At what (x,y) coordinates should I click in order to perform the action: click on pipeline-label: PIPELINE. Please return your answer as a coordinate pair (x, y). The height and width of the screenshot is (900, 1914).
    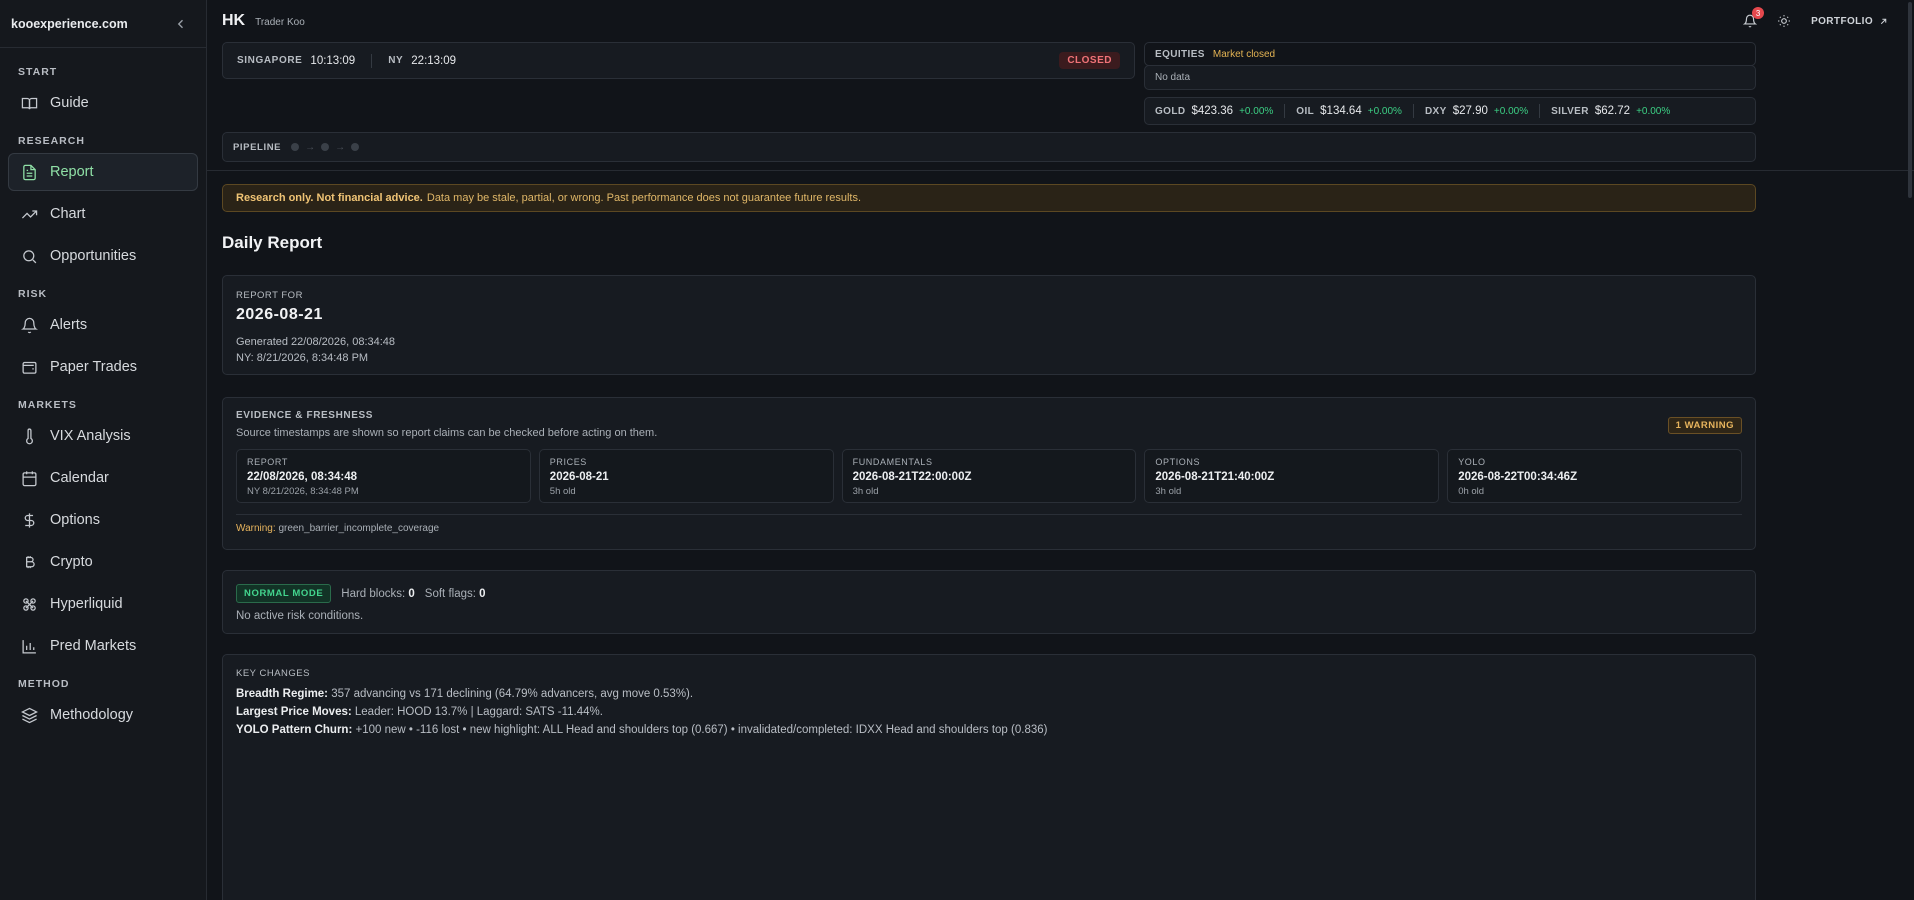
    Looking at the image, I should click on (257, 147).